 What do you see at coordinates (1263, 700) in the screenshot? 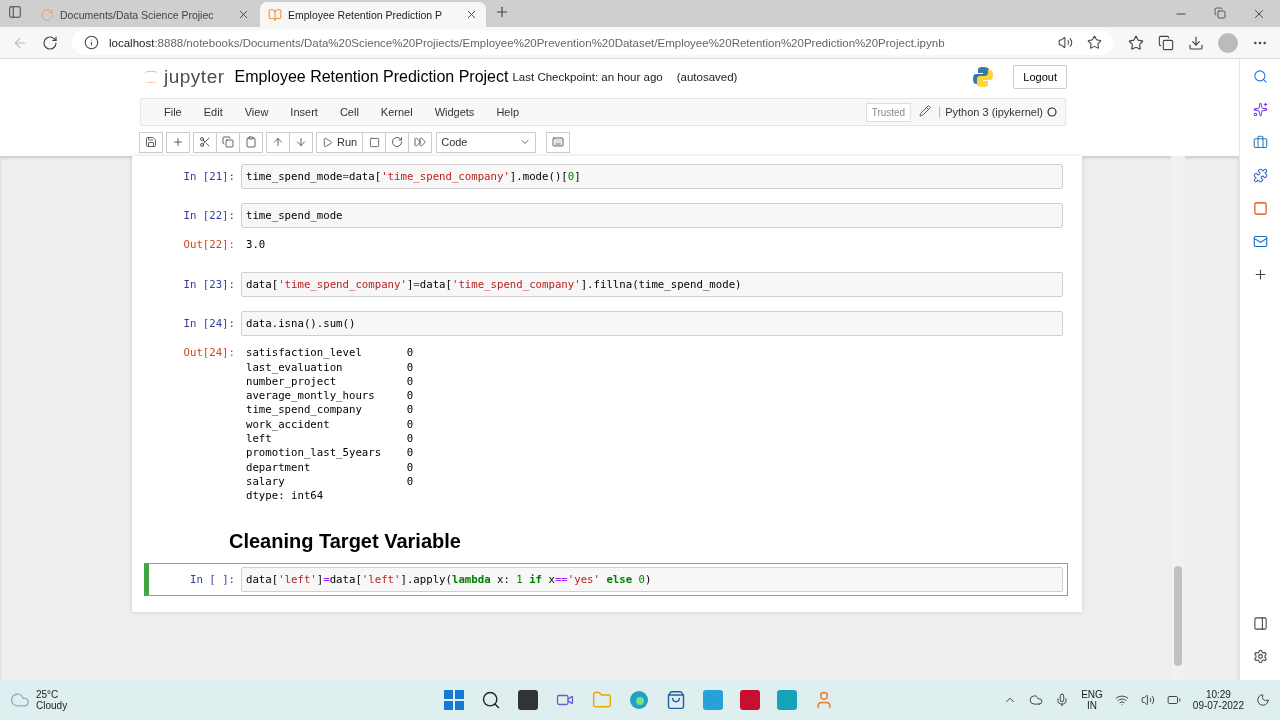
I see `moon-icon` at bounding box center [1263, 700].